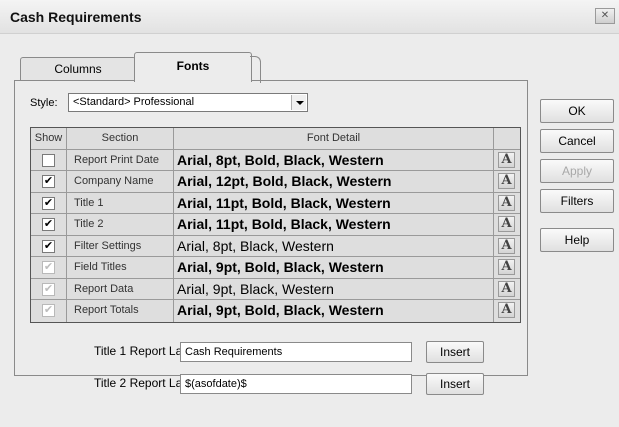 This screenshot has height=427, width=619. I want to click on title2-insert-label: Insert, so click(454, 384).